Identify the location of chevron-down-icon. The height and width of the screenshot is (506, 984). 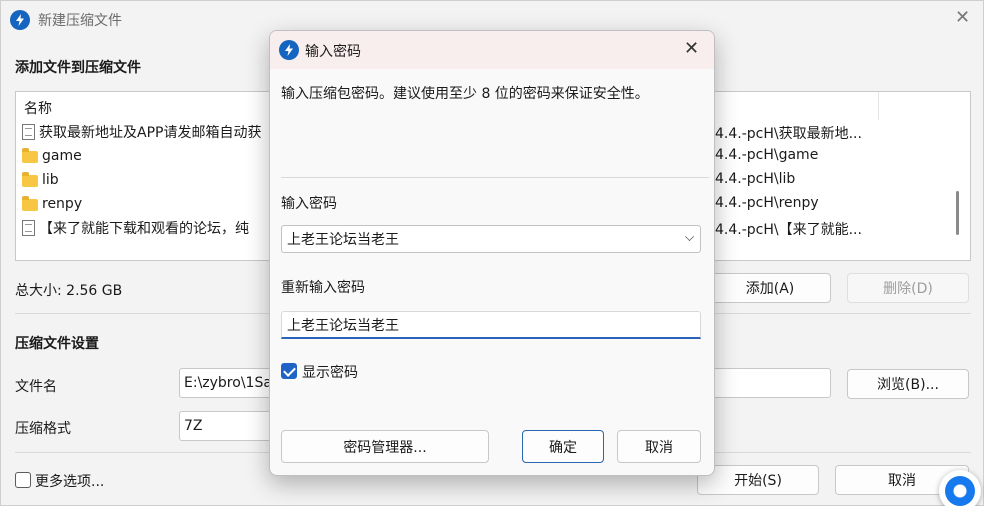
(689, 236).